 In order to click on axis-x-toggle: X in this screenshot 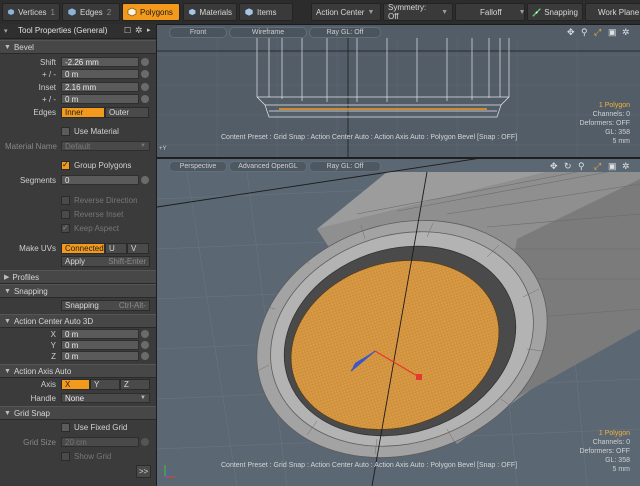, I will do `click(75, 384)`.